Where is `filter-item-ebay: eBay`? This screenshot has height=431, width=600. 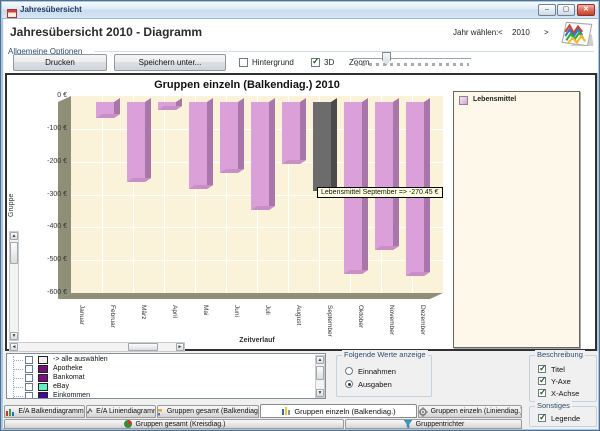
filter-item-ebay: eBay is located at coordinates (158, 387).